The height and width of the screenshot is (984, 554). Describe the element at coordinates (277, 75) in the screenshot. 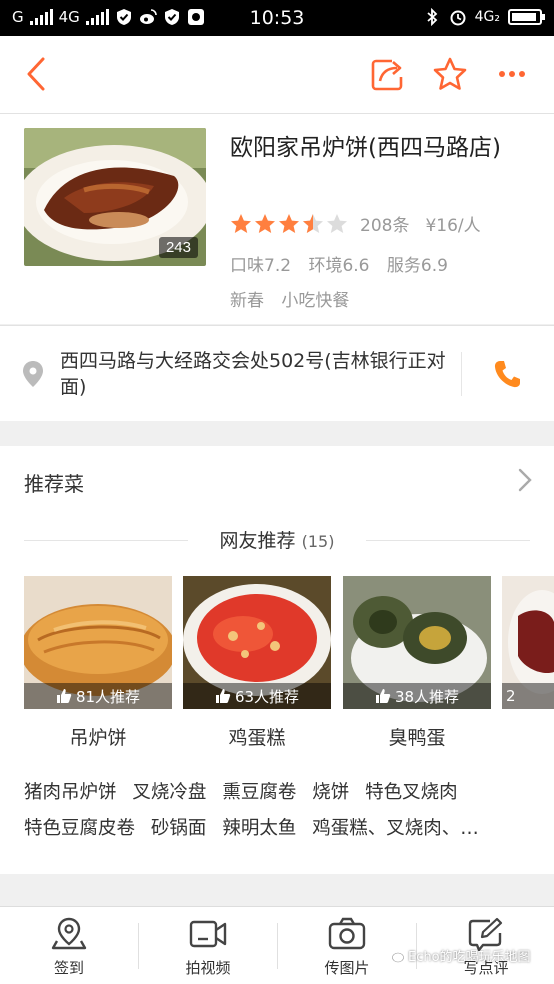

I see `nav-bar` at that location.